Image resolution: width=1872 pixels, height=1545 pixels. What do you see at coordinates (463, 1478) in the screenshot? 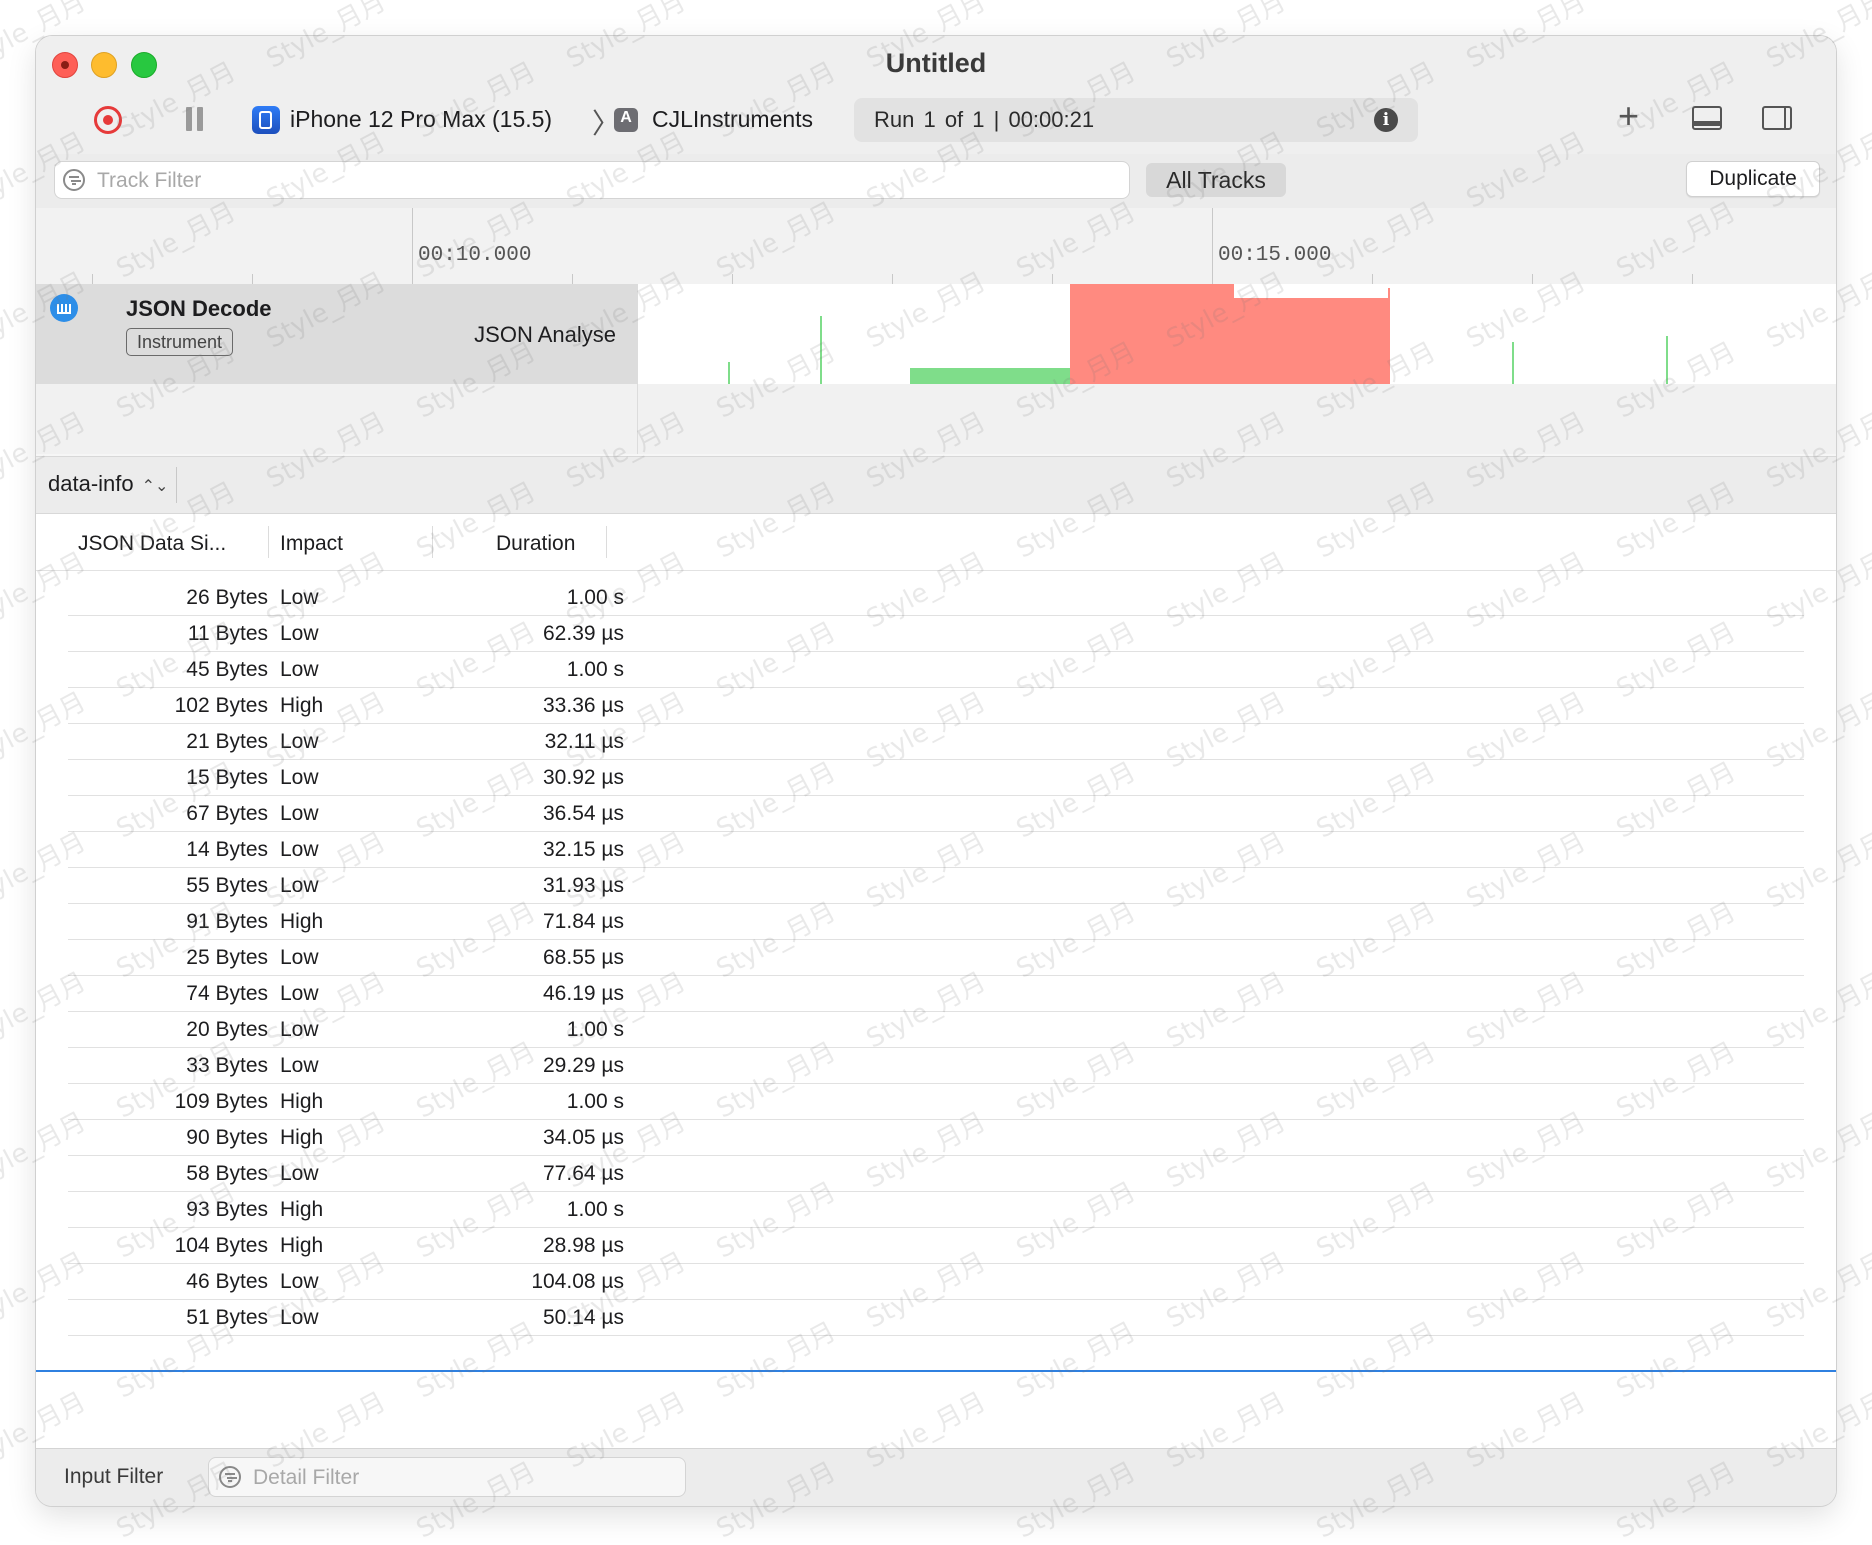
I see `detail-filter-input` at bounding box center [463, 1478].